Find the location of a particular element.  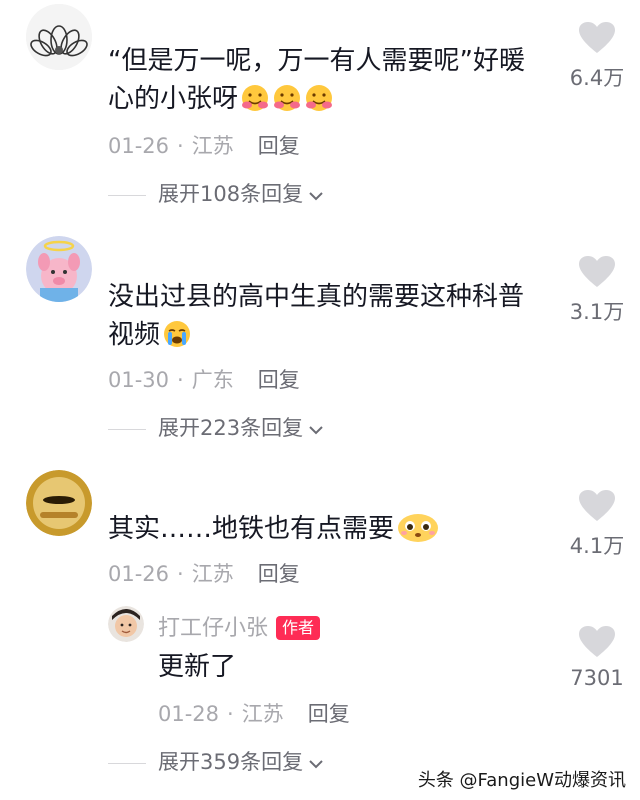

like-count: 4.1万 is located at coordinates (597, 546).